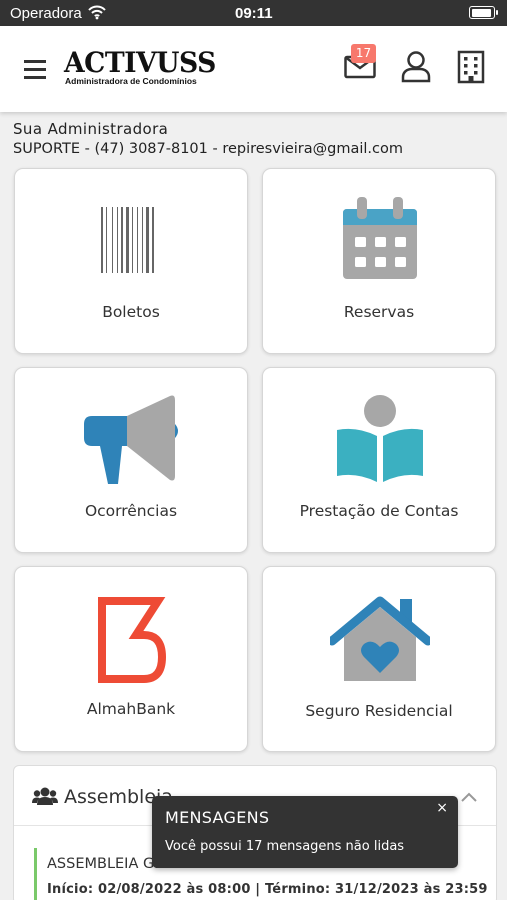  Describe the element at coordinates (379, 711) in the screenshot. I see `card-label: Seguro Residencial` at that location.